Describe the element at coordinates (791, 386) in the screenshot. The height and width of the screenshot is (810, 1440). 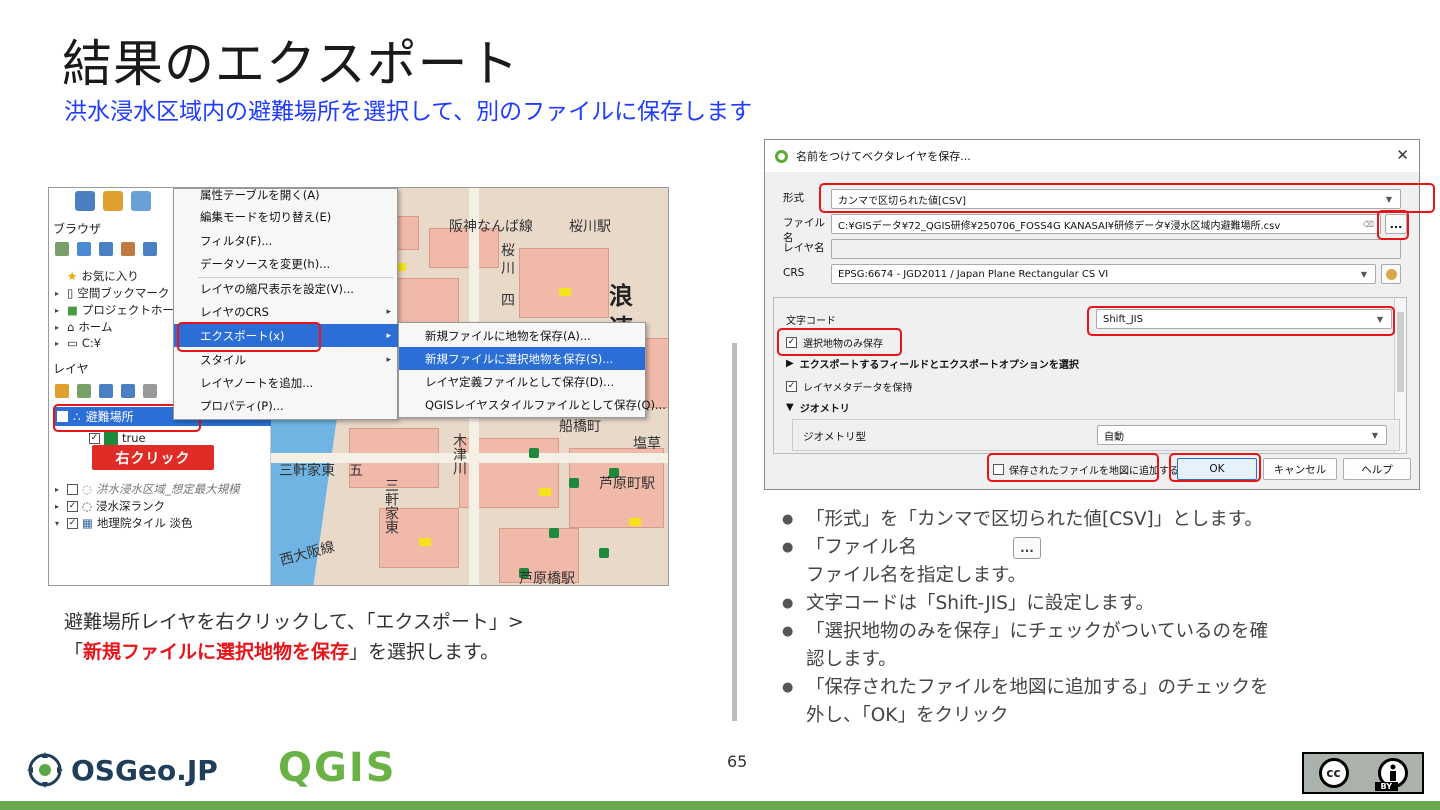
I see `keep-metadata-checkbox: ✓` at that location.